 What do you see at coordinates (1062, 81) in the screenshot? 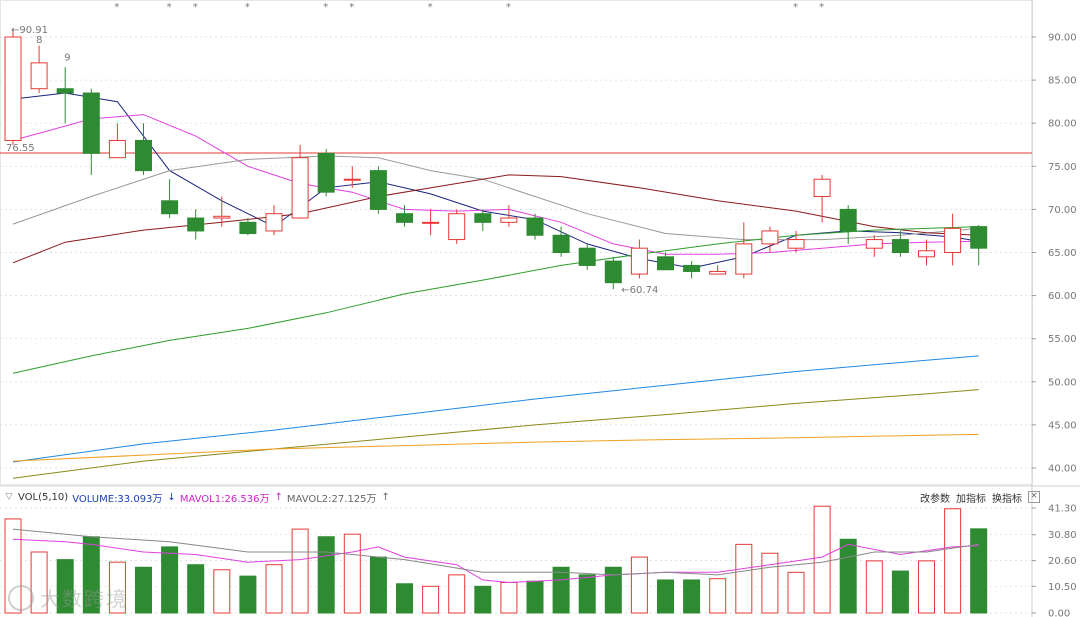
I see `price-tick-label: 85.00` at bounding box center [1062, 81].